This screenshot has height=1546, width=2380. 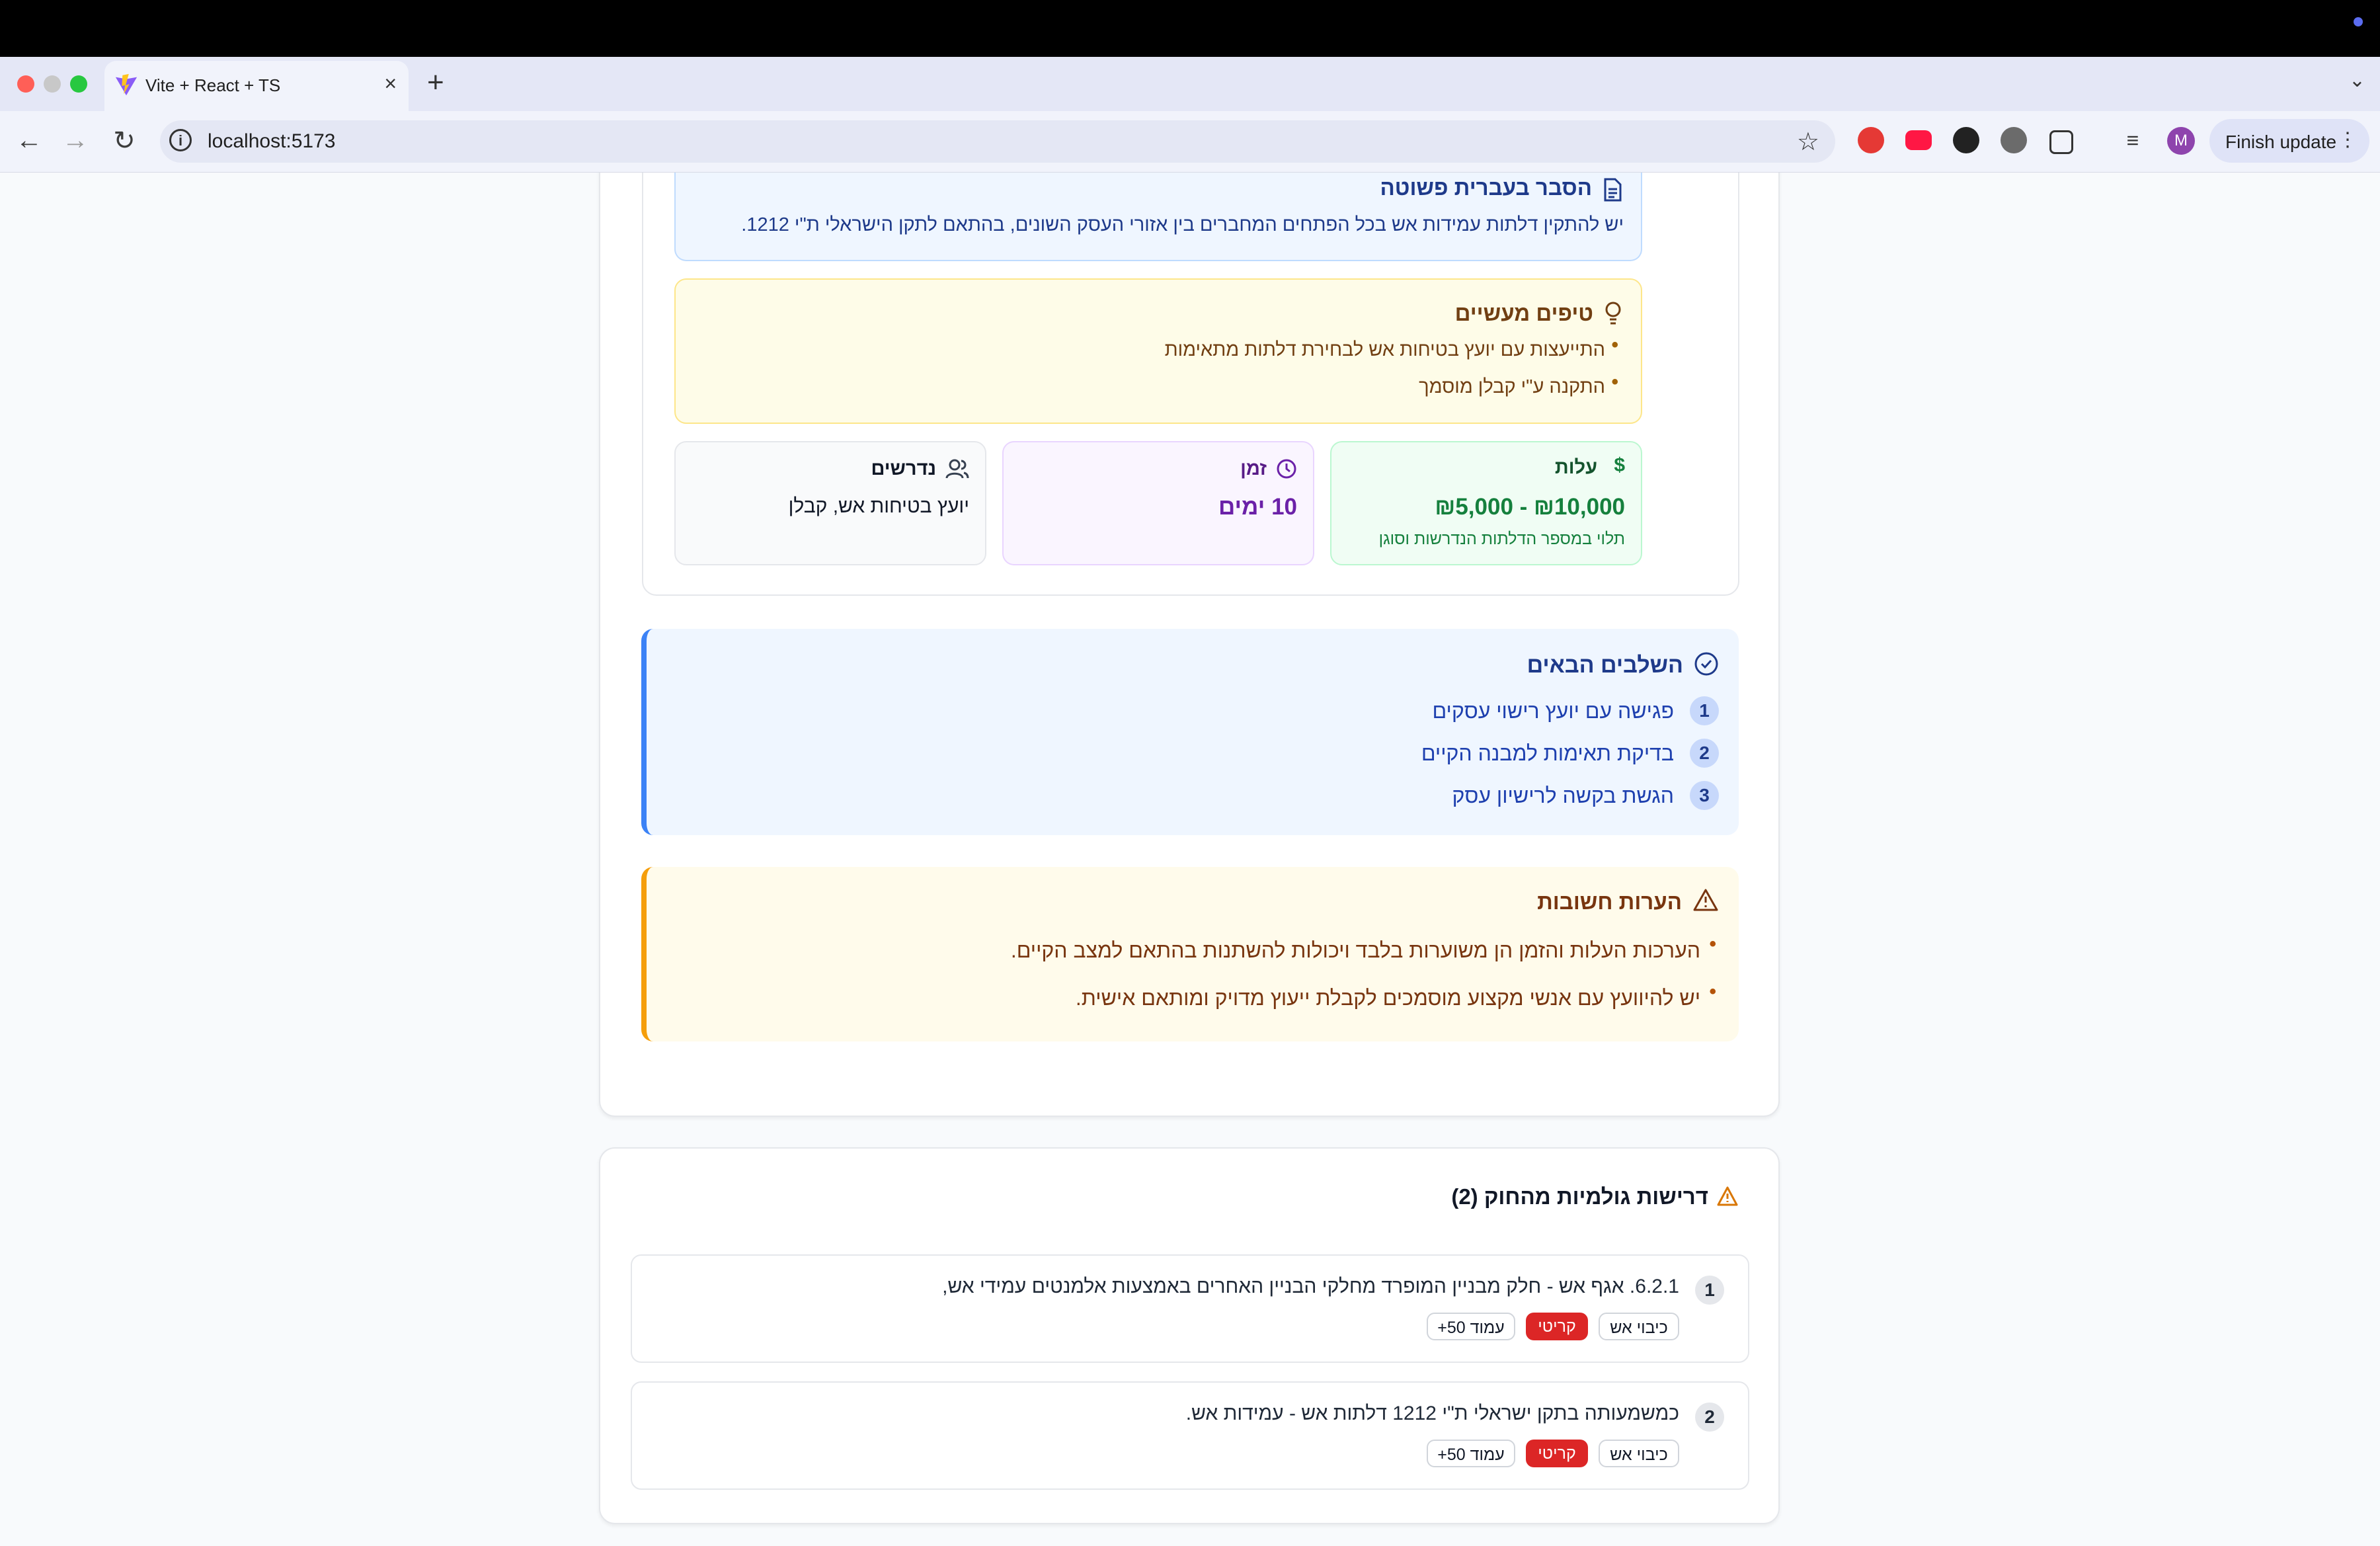 I want to click on address-url: localhost:5173, so click(x=271, y=141).